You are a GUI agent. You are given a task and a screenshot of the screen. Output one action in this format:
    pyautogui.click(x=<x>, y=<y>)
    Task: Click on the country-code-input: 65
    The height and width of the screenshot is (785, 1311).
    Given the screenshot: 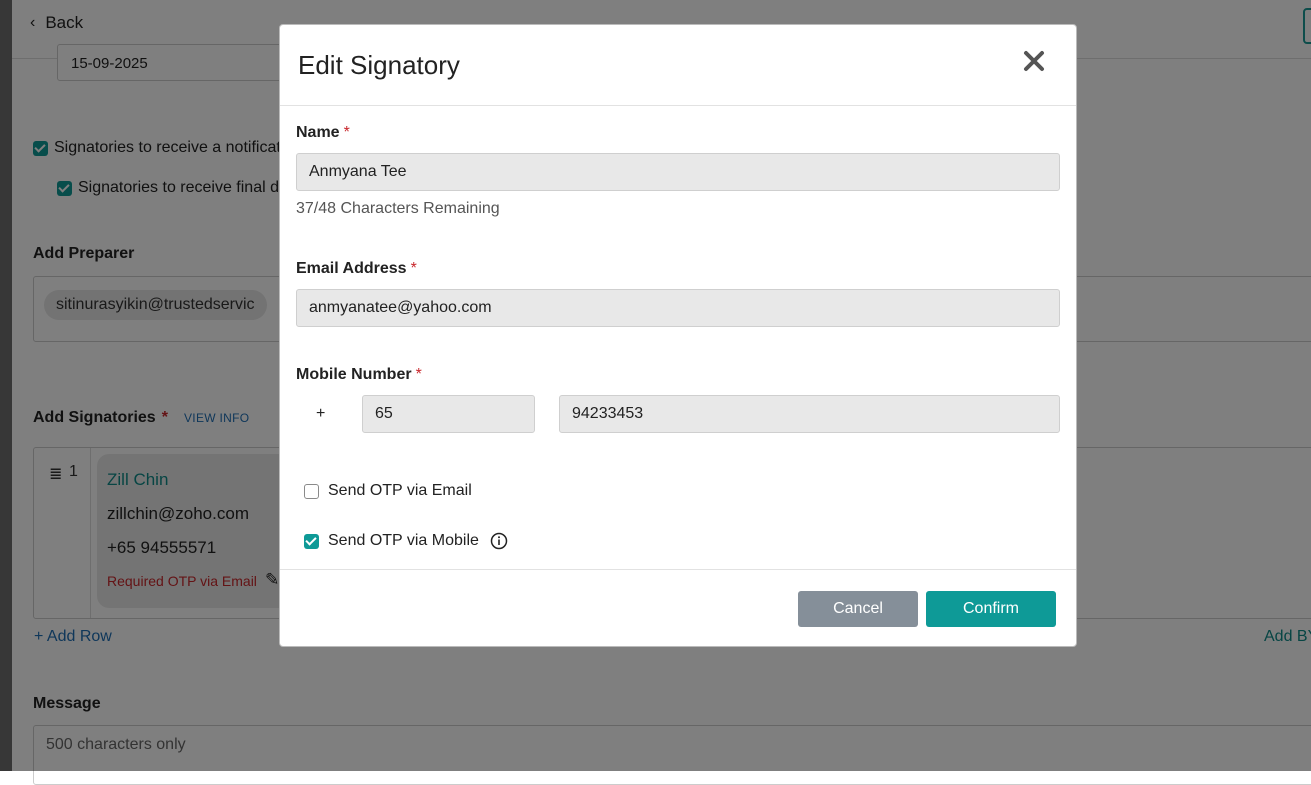 What is the action you would take?
    pyautogui.click(x=448, y=414)
    